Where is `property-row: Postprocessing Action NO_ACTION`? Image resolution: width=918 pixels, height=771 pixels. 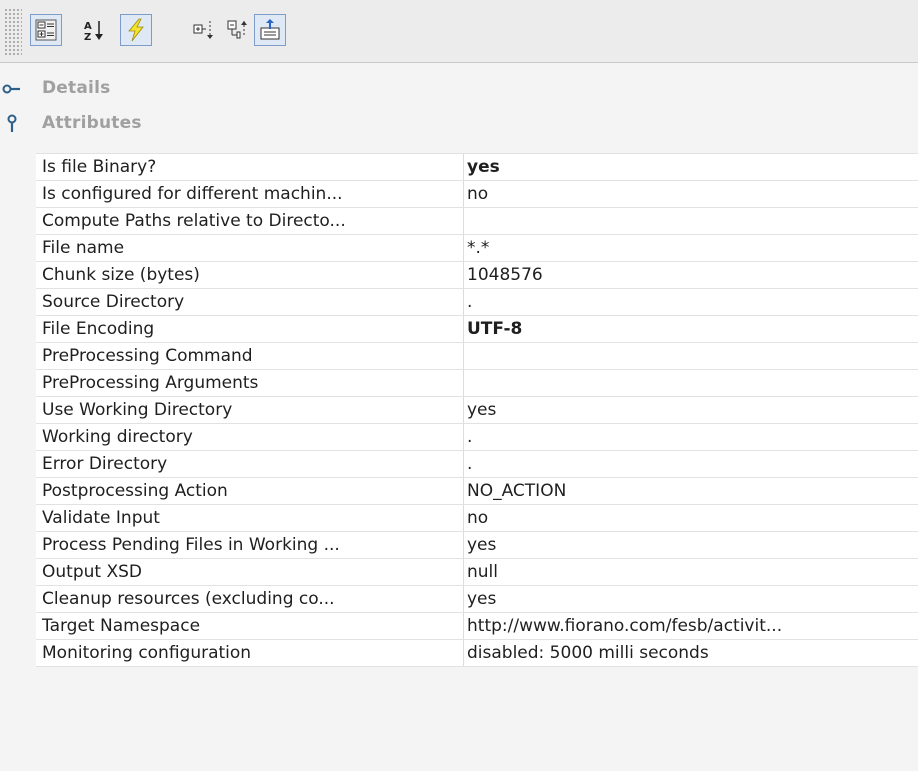
property-row: Postprocessing Action NO_ACTION is located at coordinates (477, 491).